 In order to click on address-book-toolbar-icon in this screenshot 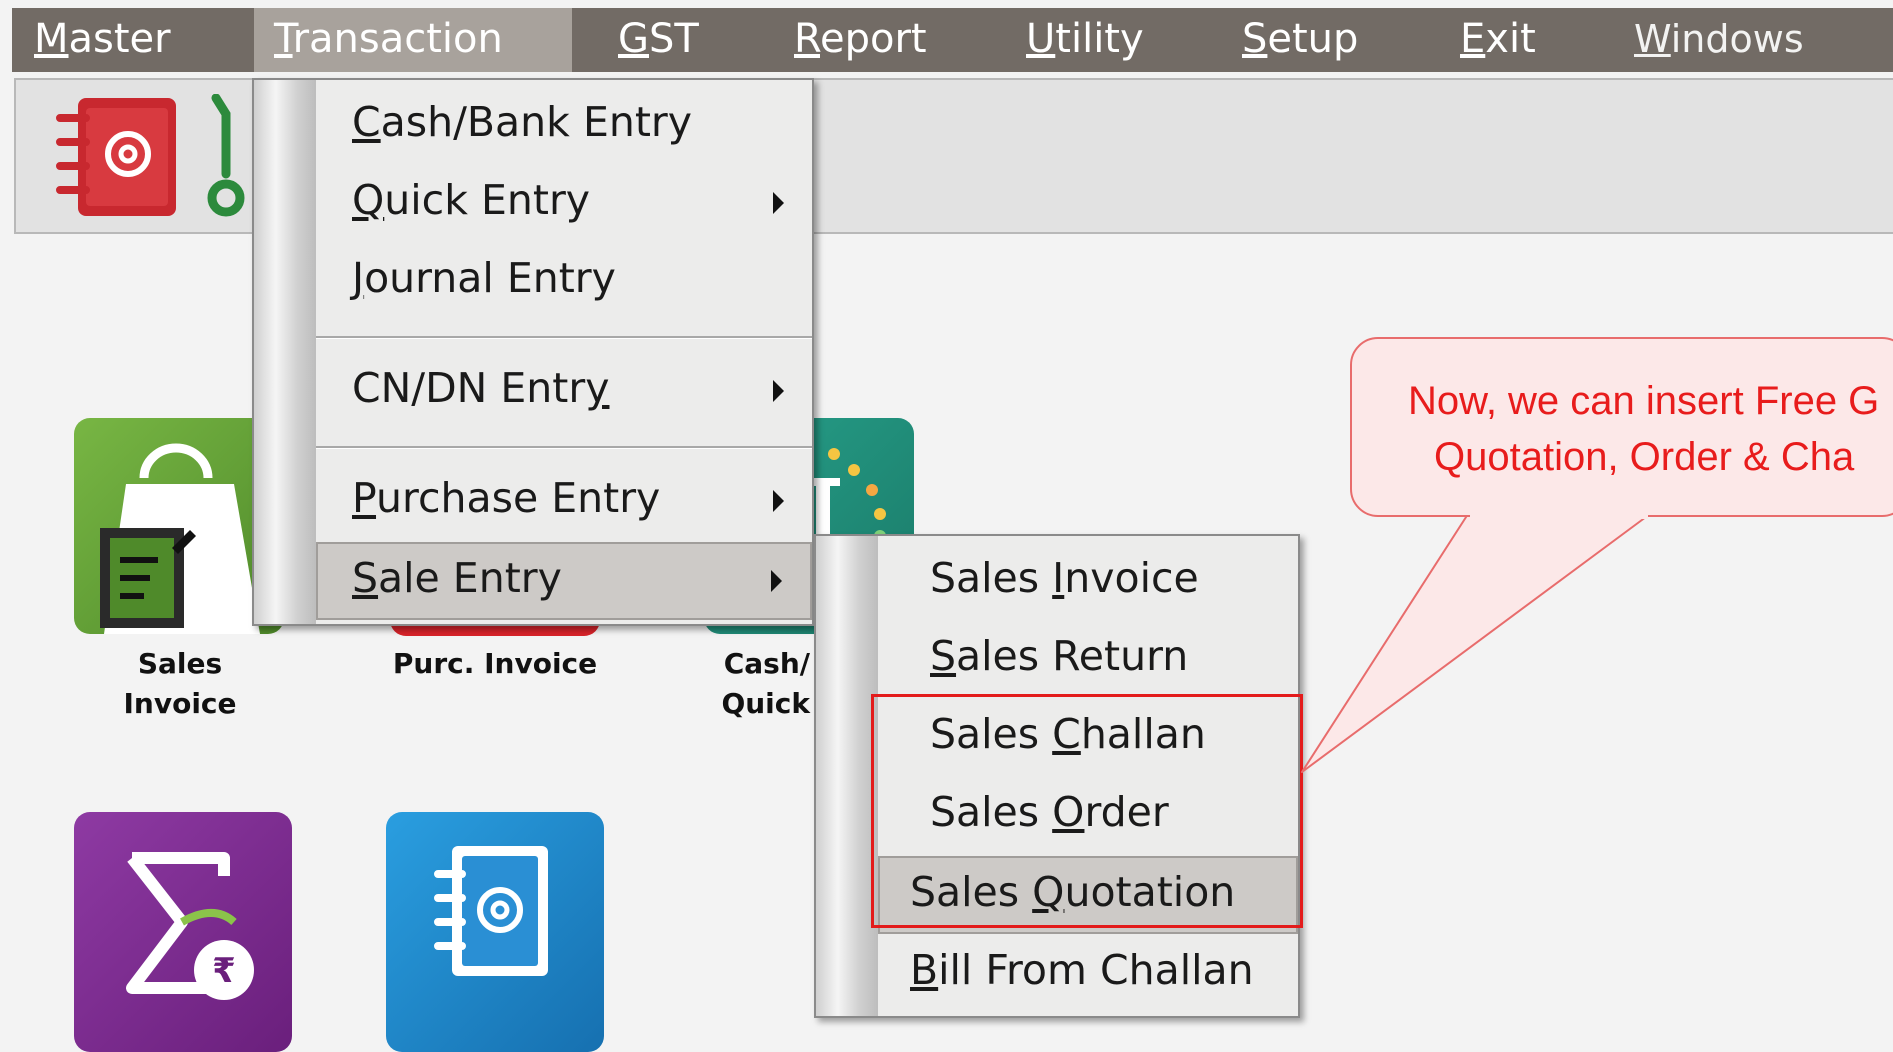, I will do `click(110, 157)`.